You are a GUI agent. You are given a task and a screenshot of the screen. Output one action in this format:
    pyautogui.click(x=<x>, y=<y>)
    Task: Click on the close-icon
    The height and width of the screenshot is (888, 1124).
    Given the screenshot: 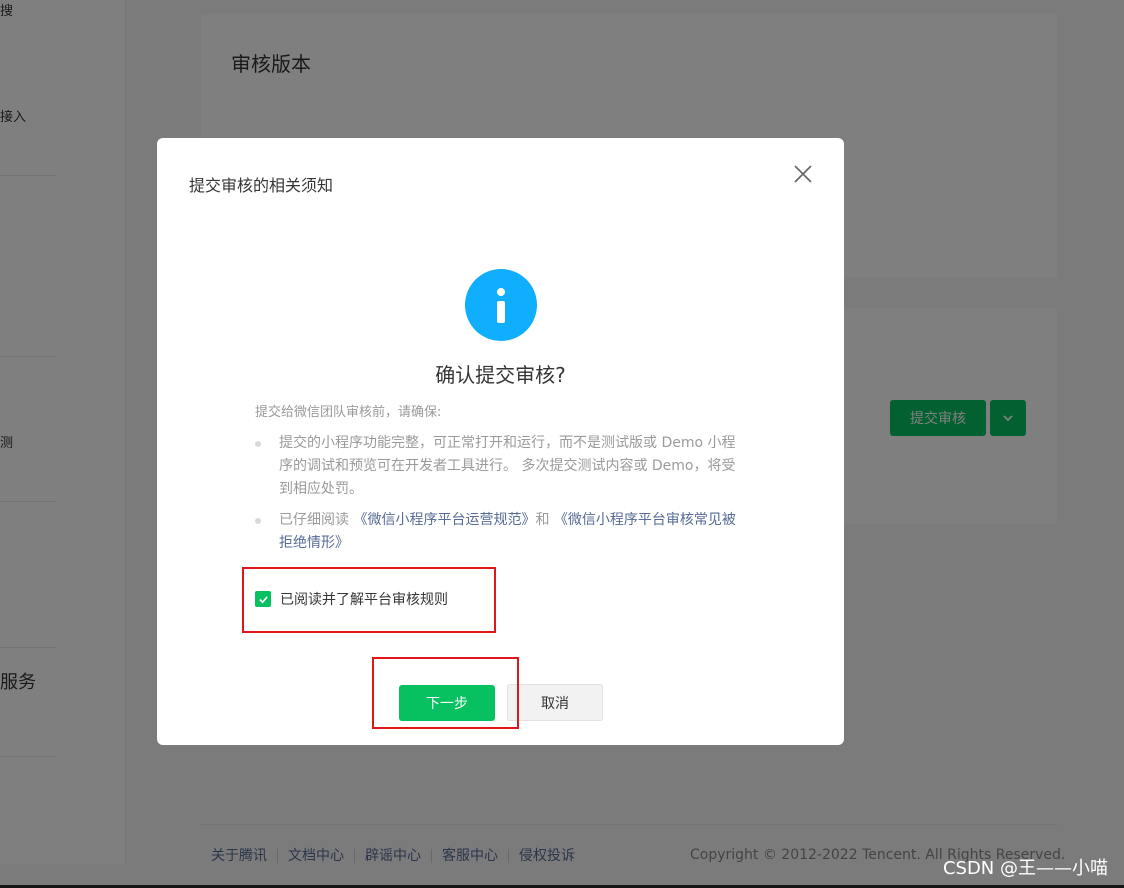 What is the action you would take?
    pyautogui.click(x=803, y=174)
    